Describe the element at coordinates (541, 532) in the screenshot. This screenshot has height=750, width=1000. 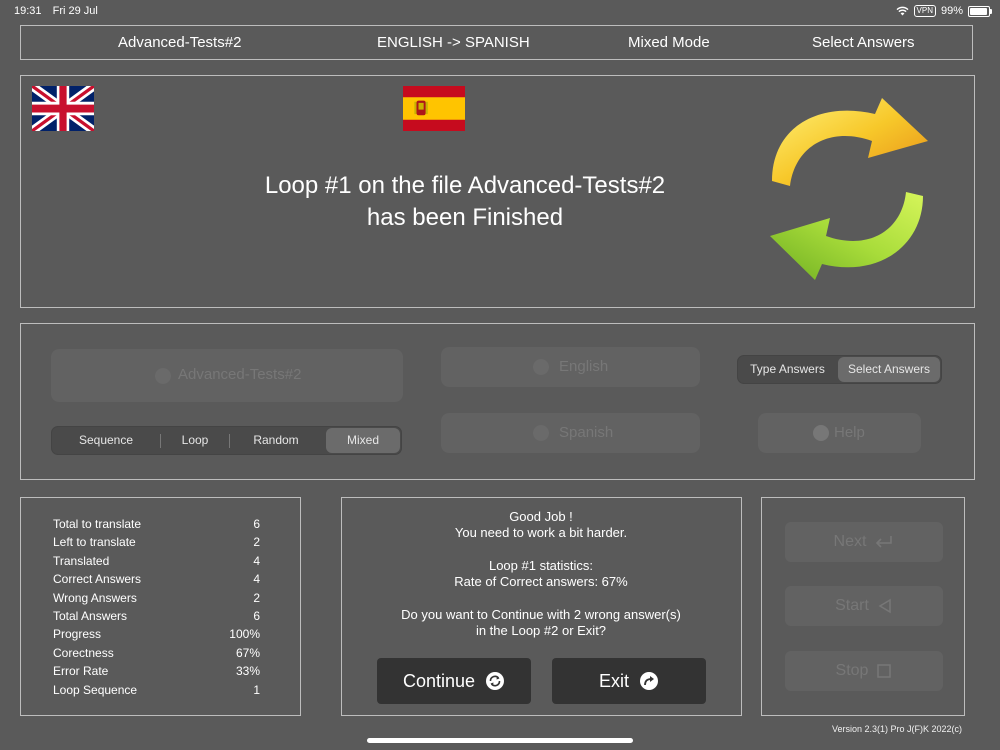
I see `message-line-2: You need to work a bit harder.` at that location.